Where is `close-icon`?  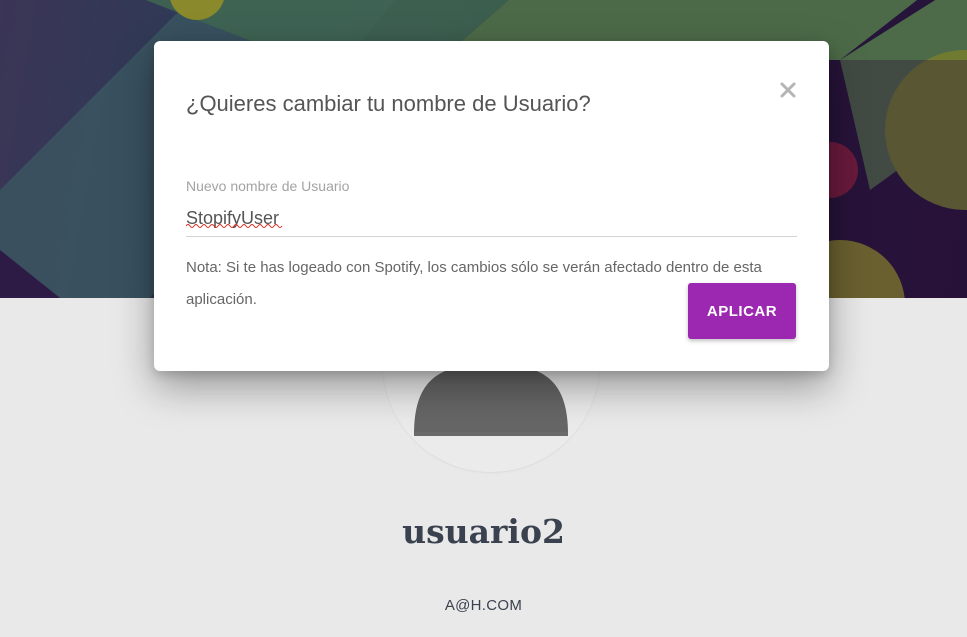
close-icon is located at coordinates (788, 90).